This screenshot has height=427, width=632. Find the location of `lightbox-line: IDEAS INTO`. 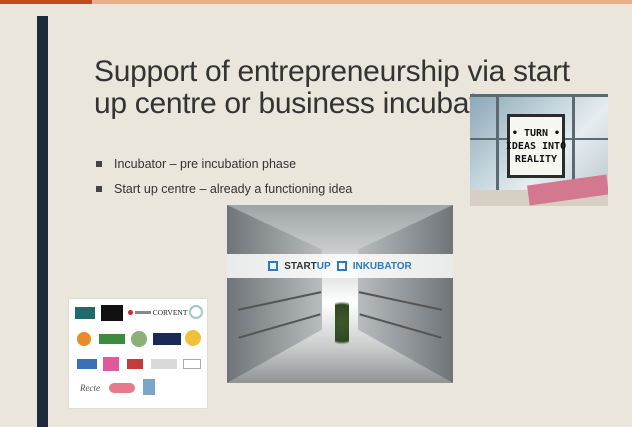

lightbox-line: IDEAS INTO is located at coordinates (536, 146).